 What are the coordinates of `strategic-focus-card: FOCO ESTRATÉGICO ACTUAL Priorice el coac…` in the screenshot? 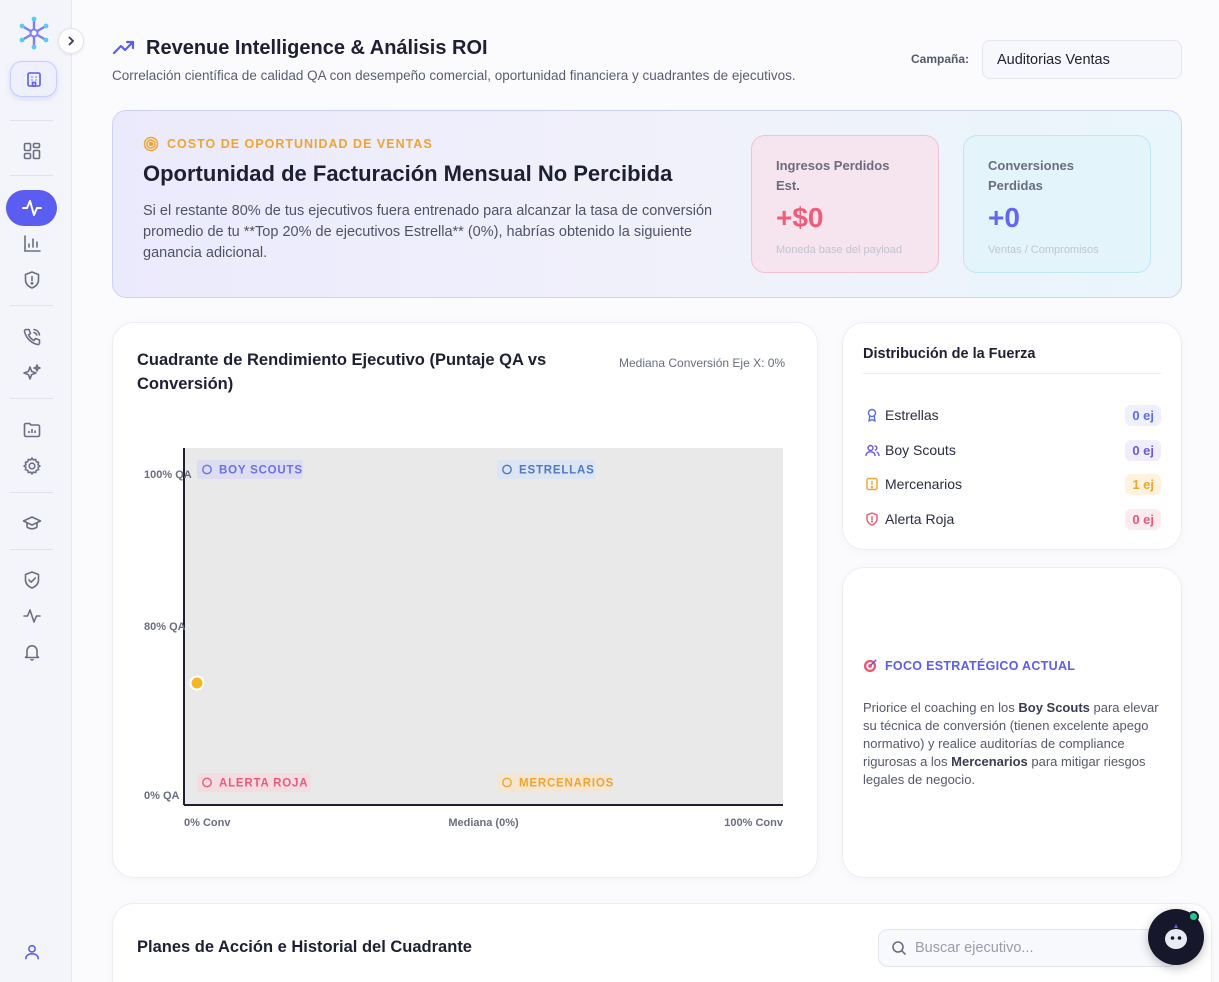 It's located at (1012, 722).